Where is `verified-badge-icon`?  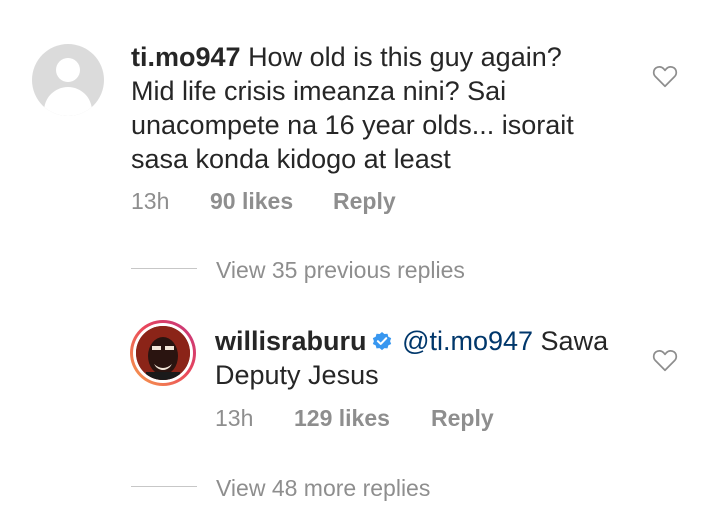
verified-badge-icon is located at coordinates (381, 341).